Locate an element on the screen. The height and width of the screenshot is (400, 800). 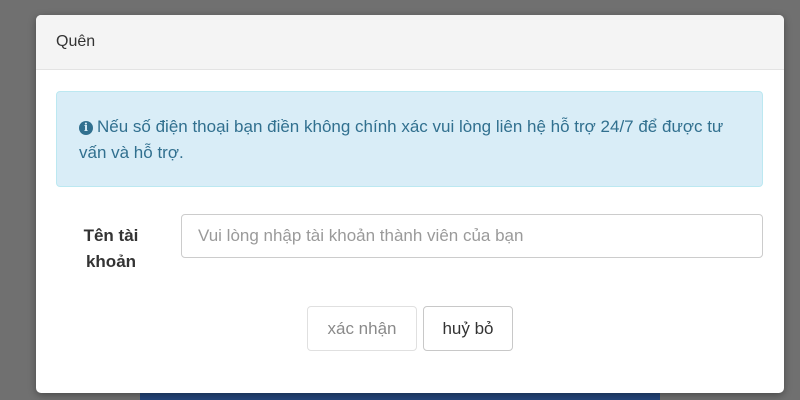
background-page-strip is located at coordinates (400, 396).